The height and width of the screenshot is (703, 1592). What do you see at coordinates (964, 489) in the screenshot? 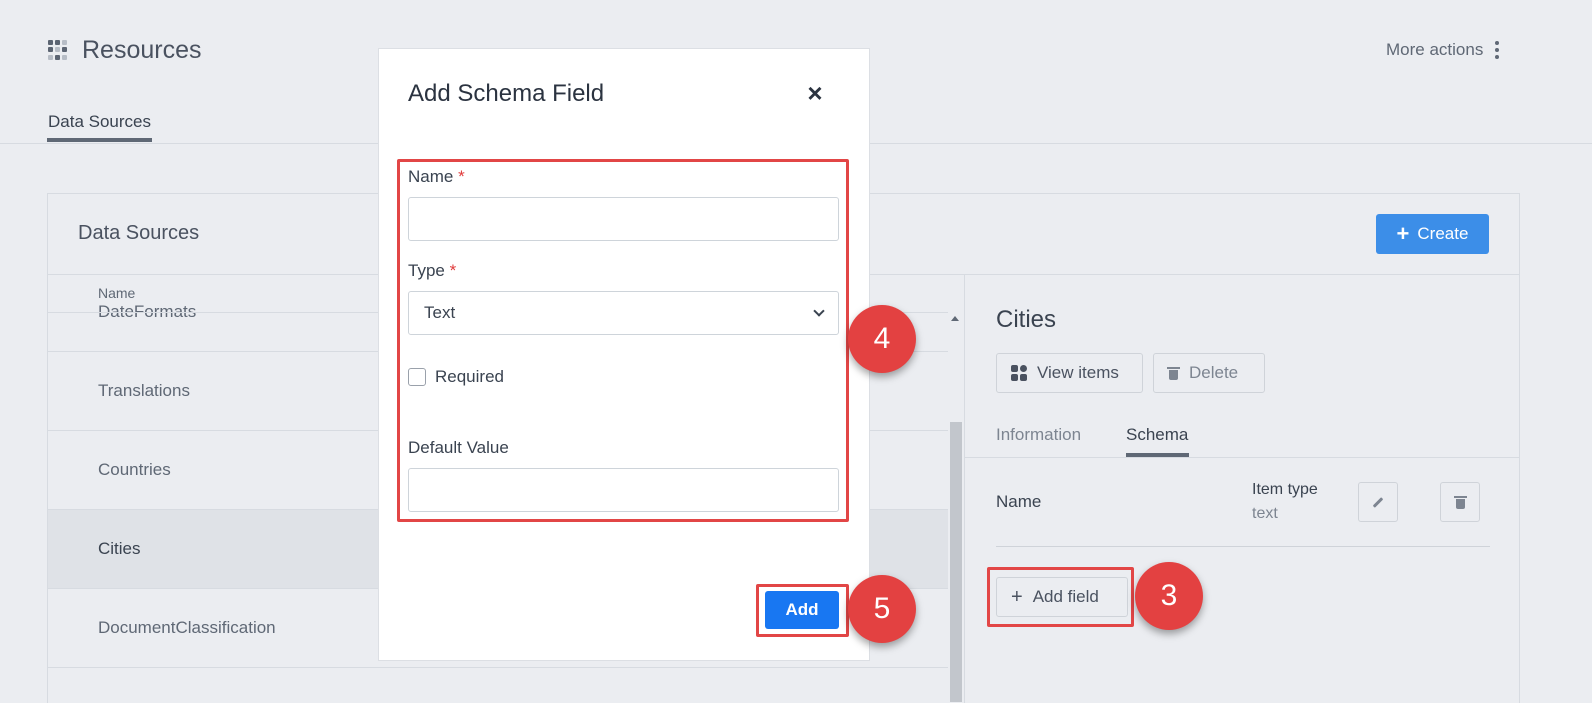
I see `panel-split-divider` at bounding box center [964, 489].